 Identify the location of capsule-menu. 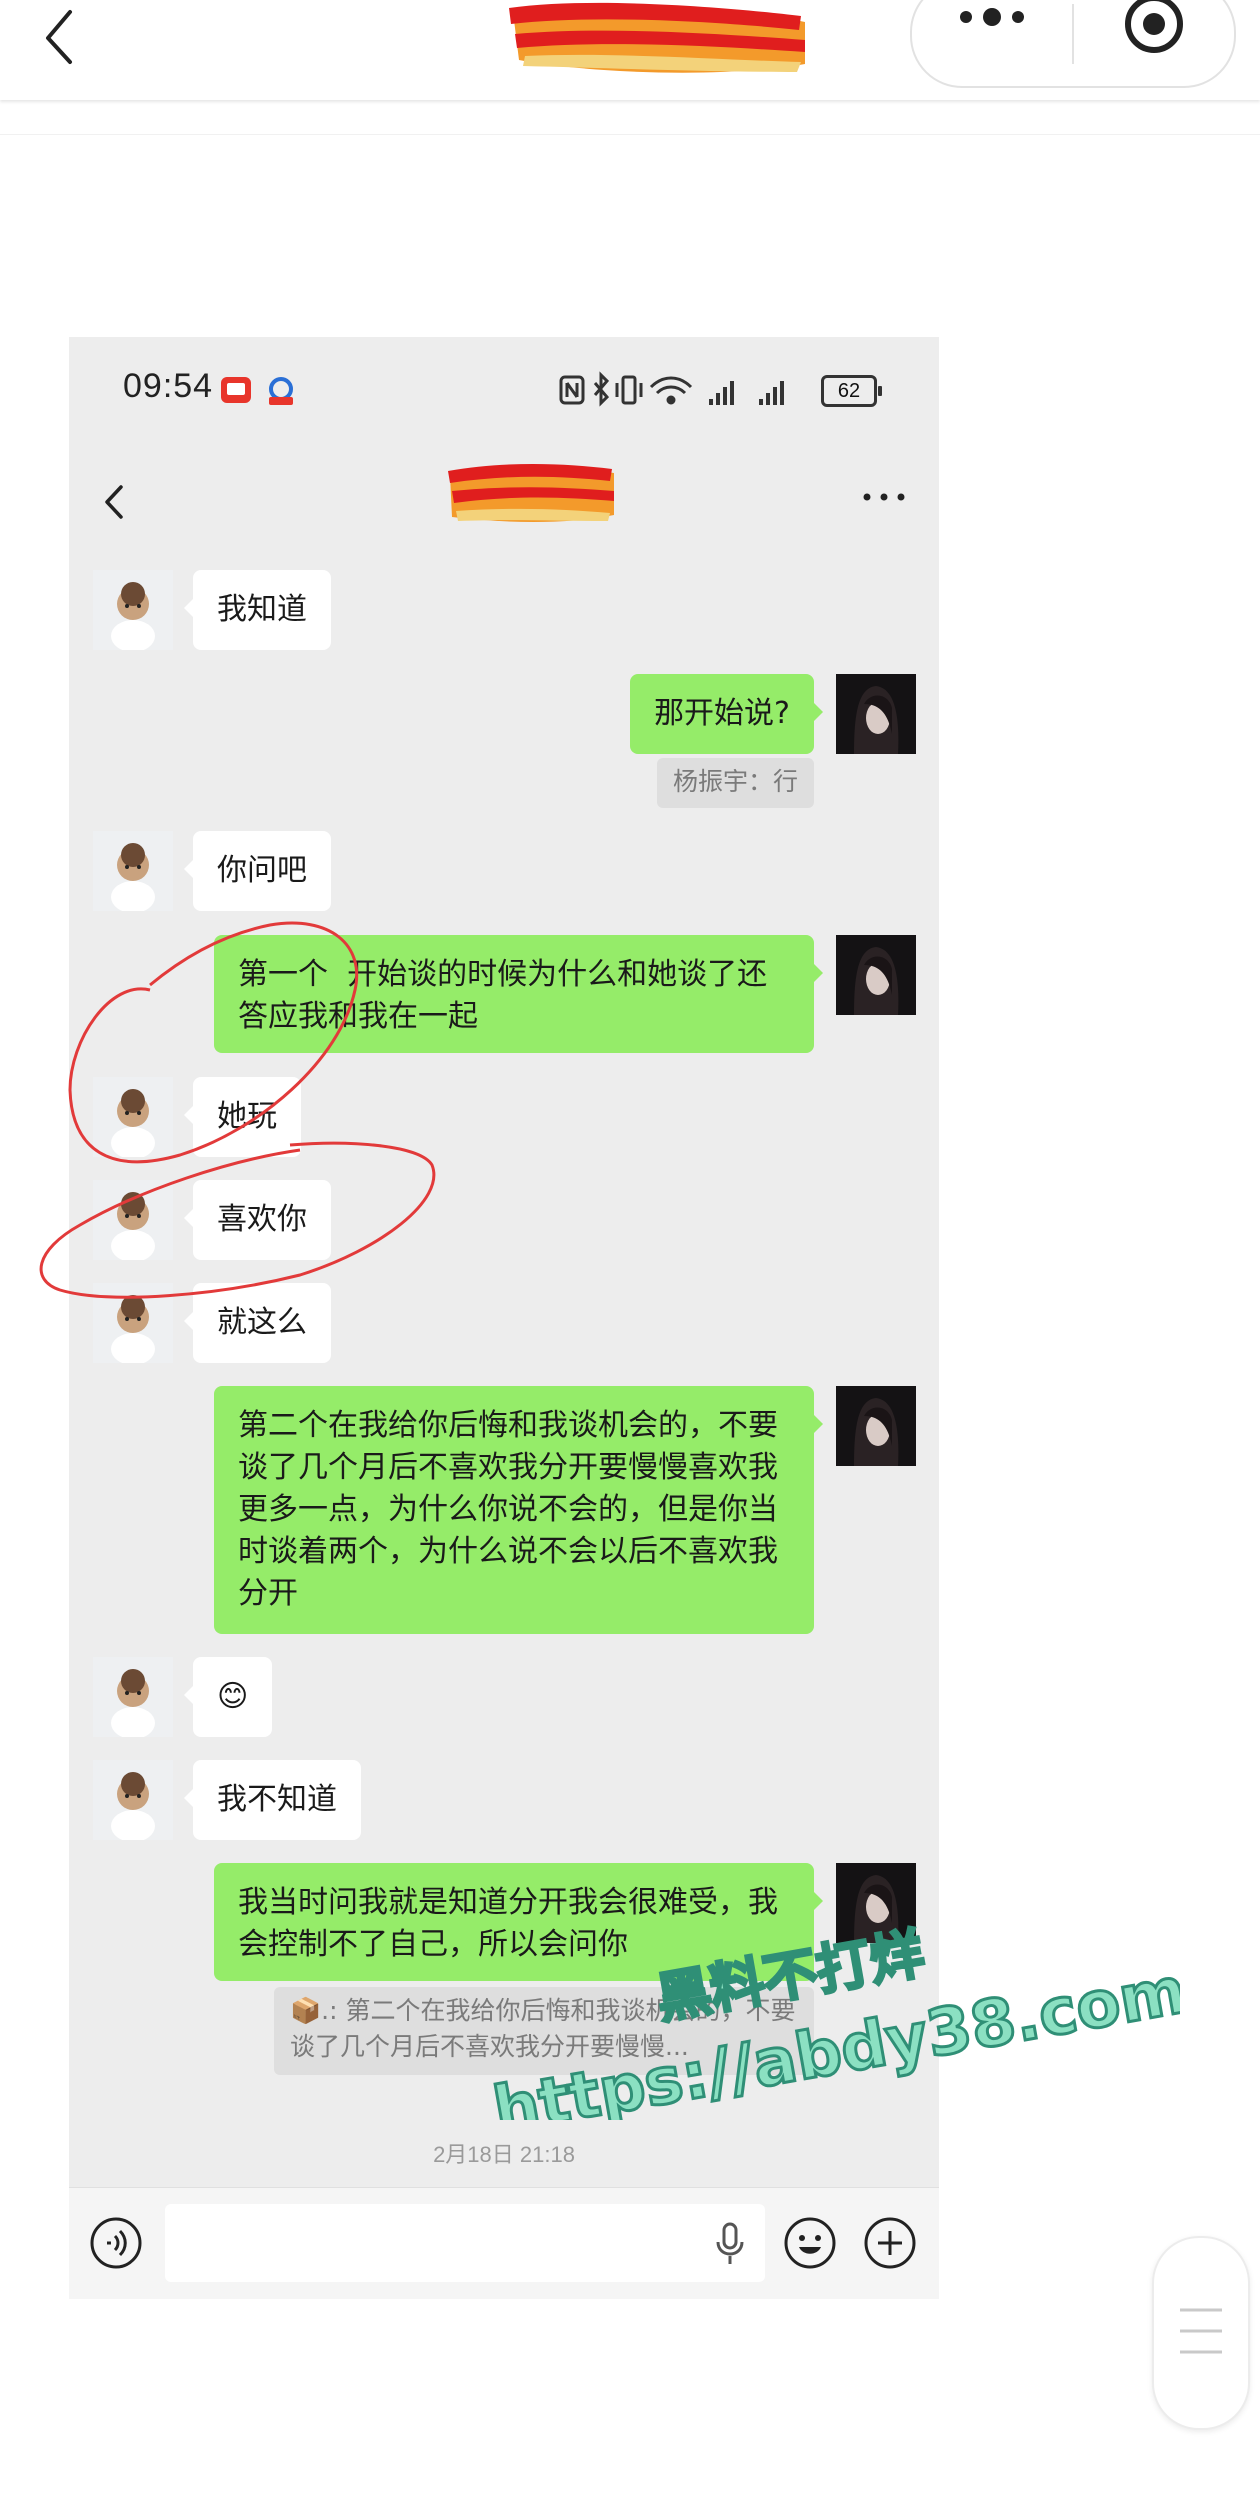
(1073, 44).